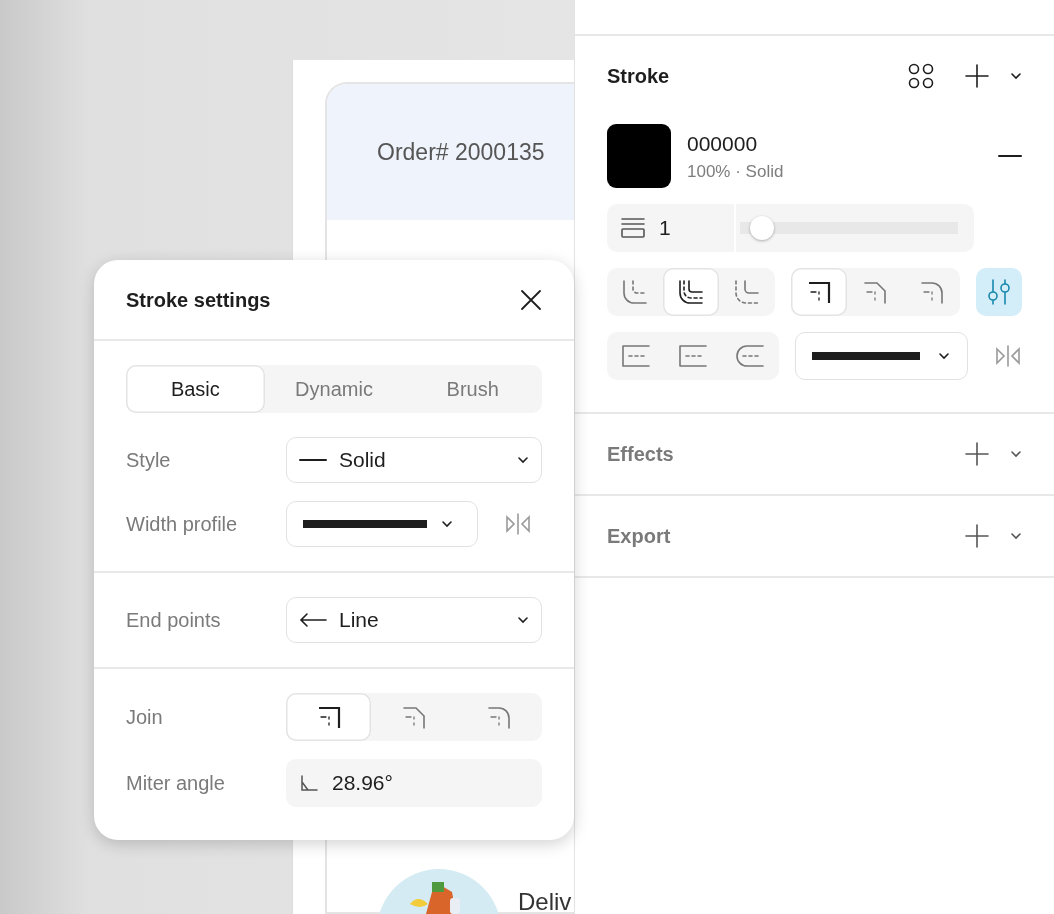 This screenshot has height=914, width=1054. What do you see at coordinates (736, 172) in the screenshot?
I see `paint-detail: 100% · Solid` at bounding box center [736, 172].